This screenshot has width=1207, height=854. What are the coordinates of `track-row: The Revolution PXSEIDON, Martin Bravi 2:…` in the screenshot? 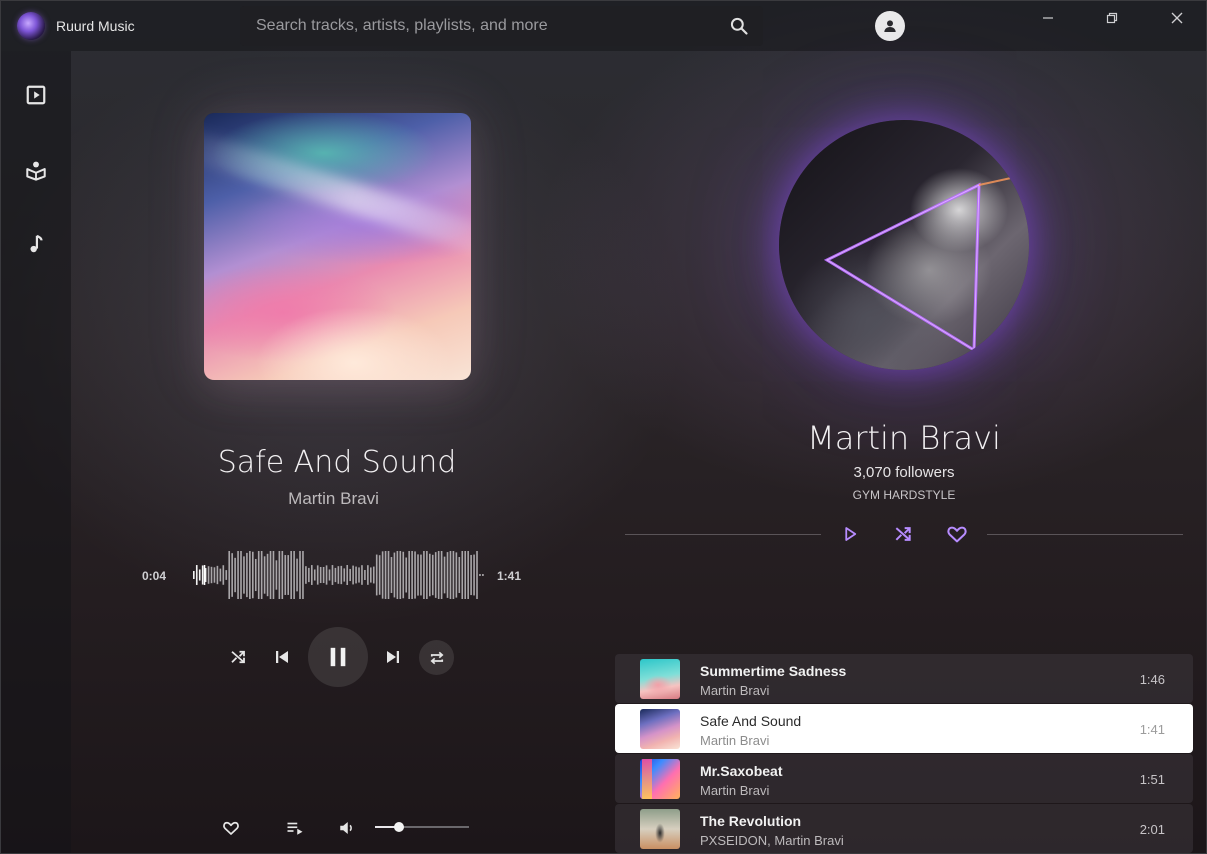 It's located at (904, 828).